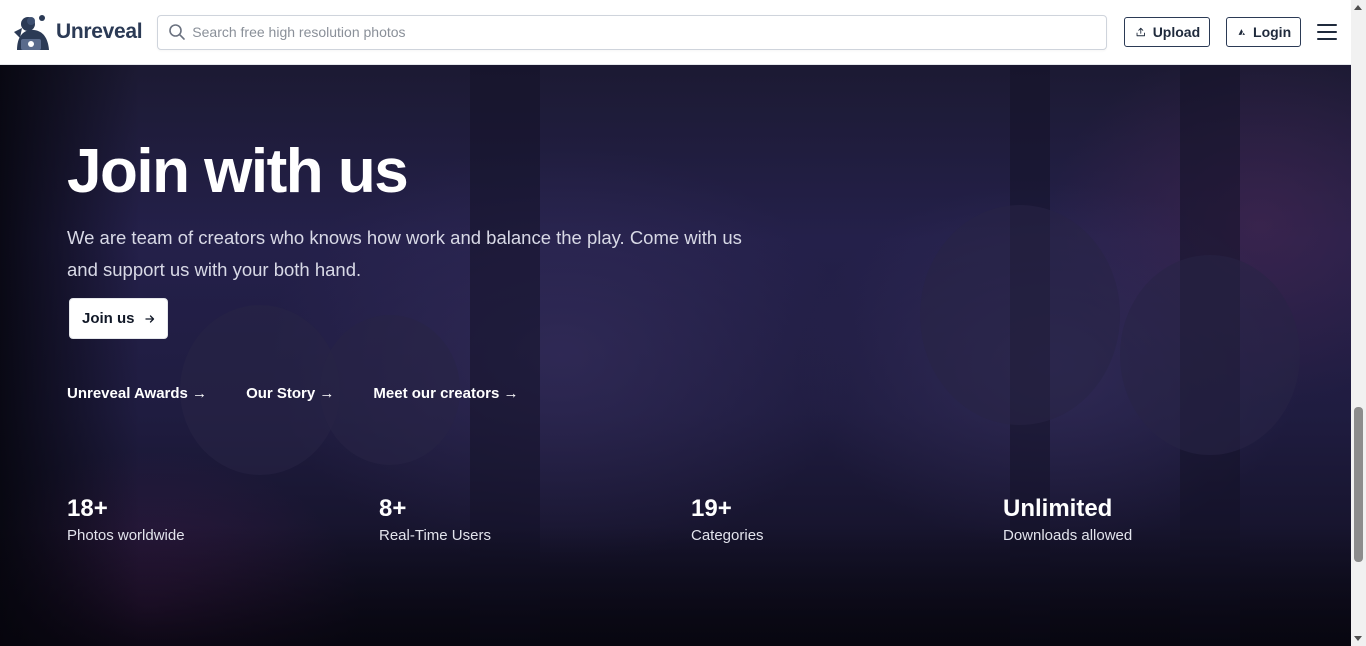  I want to click on search-bar, so click(632, 32).